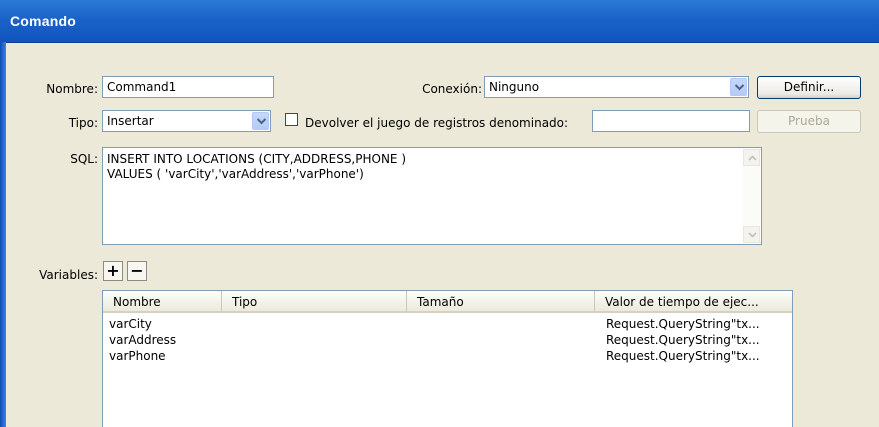 The width and height of the screenshot is (879, 427). Describe the element at coordinates (314, 302) in the screenshot. I see `column-header-type: Tipo` at that location.